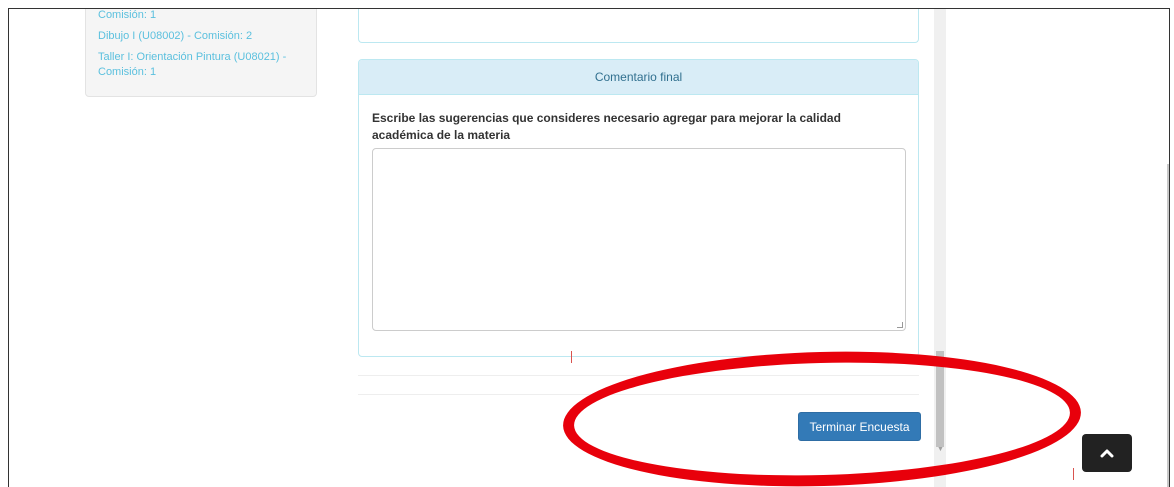  I want to click on page-scrollbar, so click(1168, 325).